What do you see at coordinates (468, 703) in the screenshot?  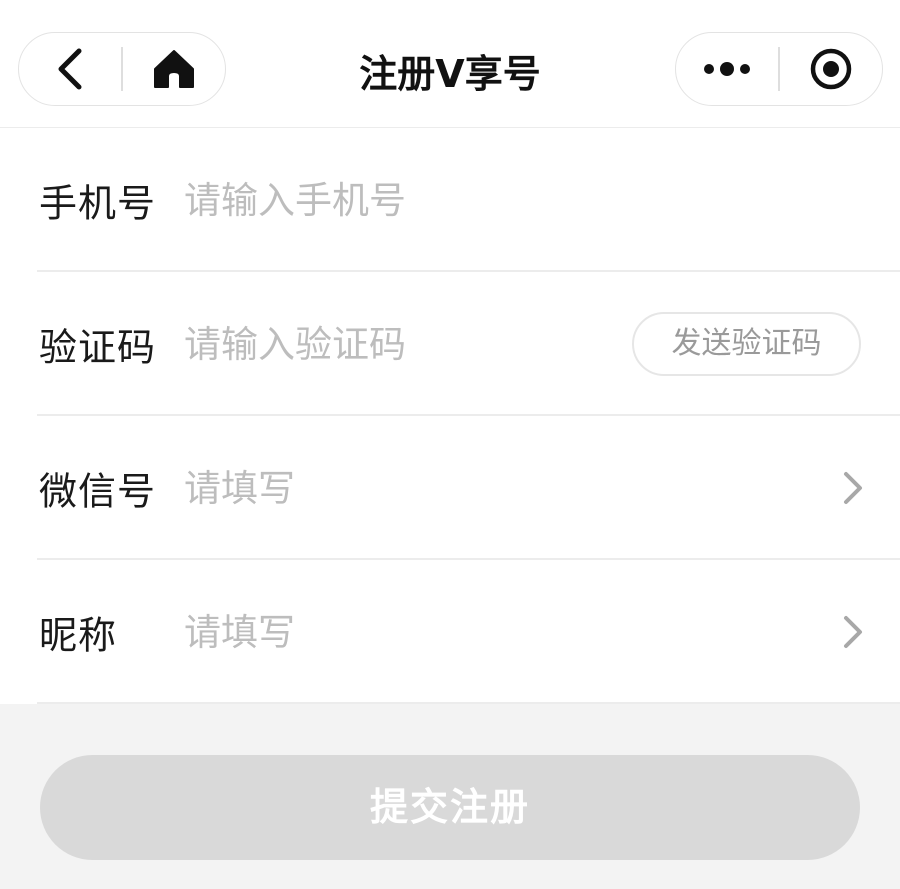 I see `row-divider` at bounding box center [468, 703].